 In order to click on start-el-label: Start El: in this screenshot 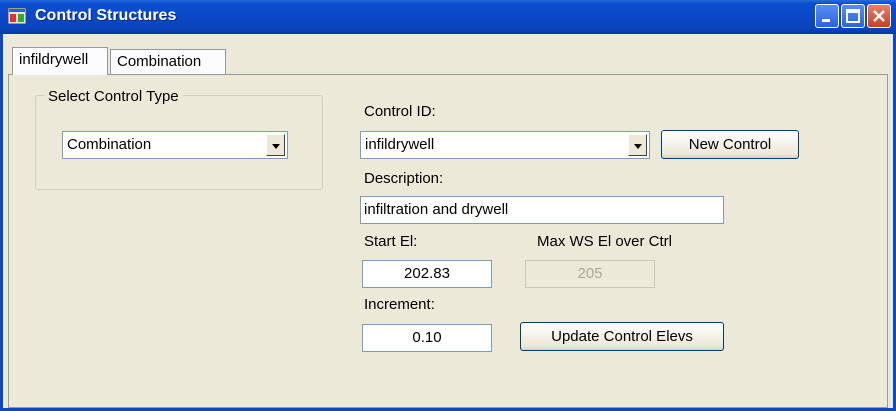, I will do `click(391, 241)`.